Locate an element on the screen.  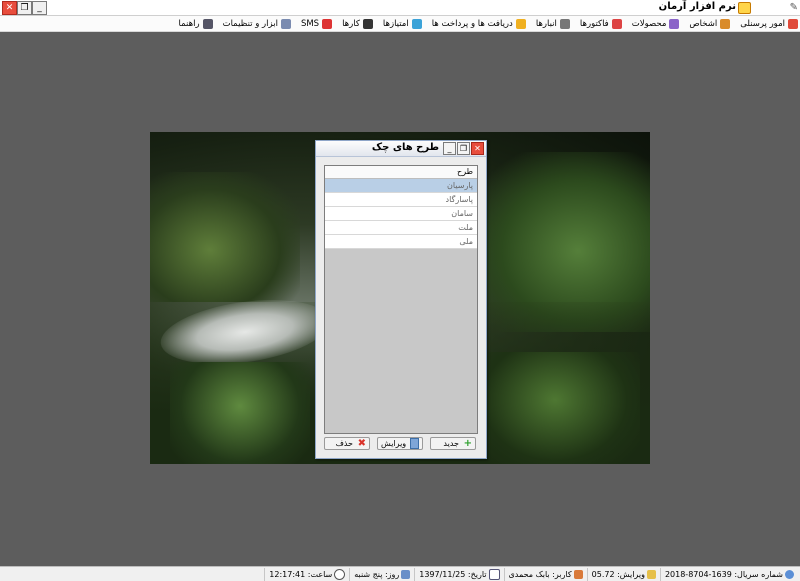
dialog-button-bar: + جدید ویرایش ✖ حذف is located at coordinates (400, 444).